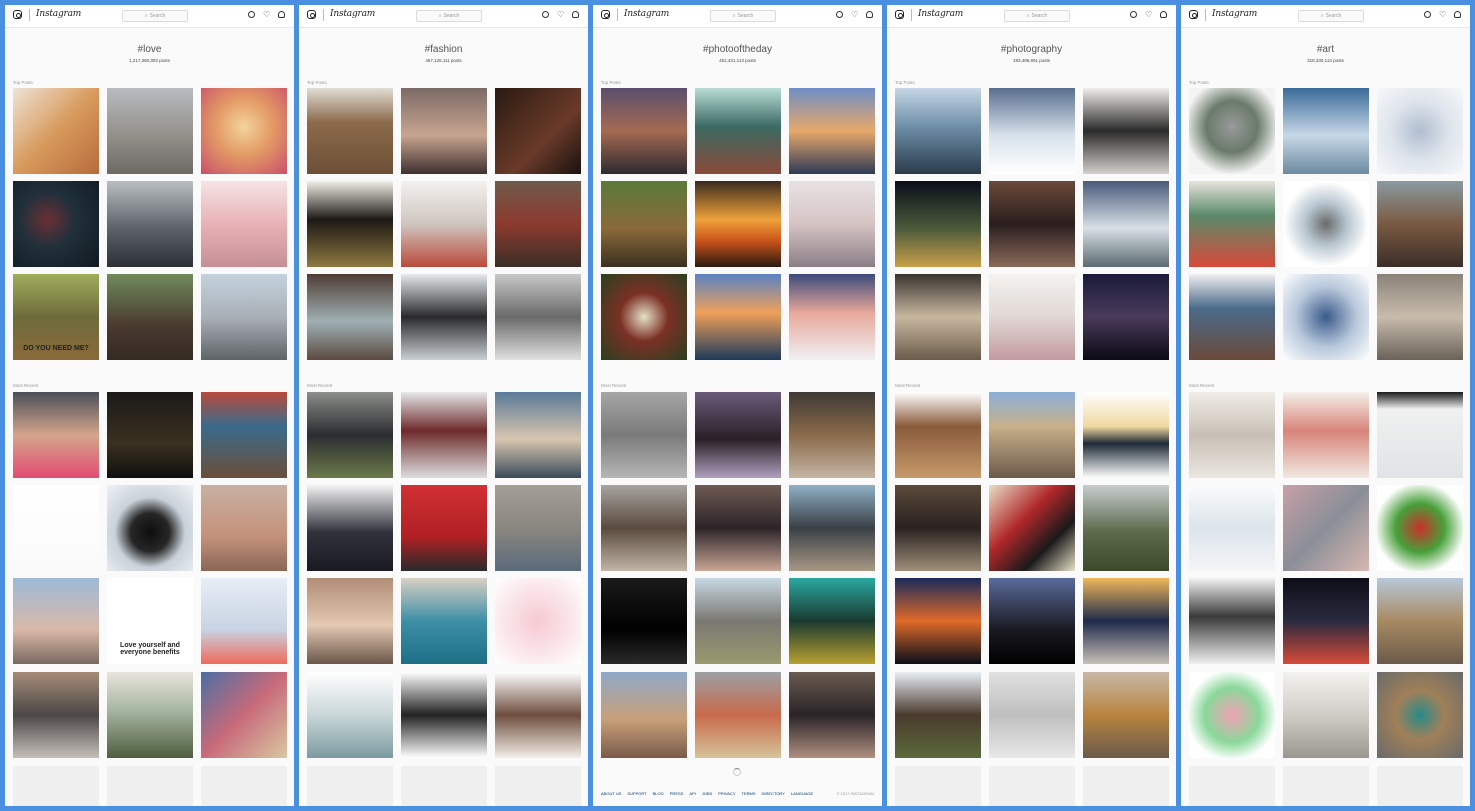  I want to click on footer-link: TERMS, so click(749, 793).